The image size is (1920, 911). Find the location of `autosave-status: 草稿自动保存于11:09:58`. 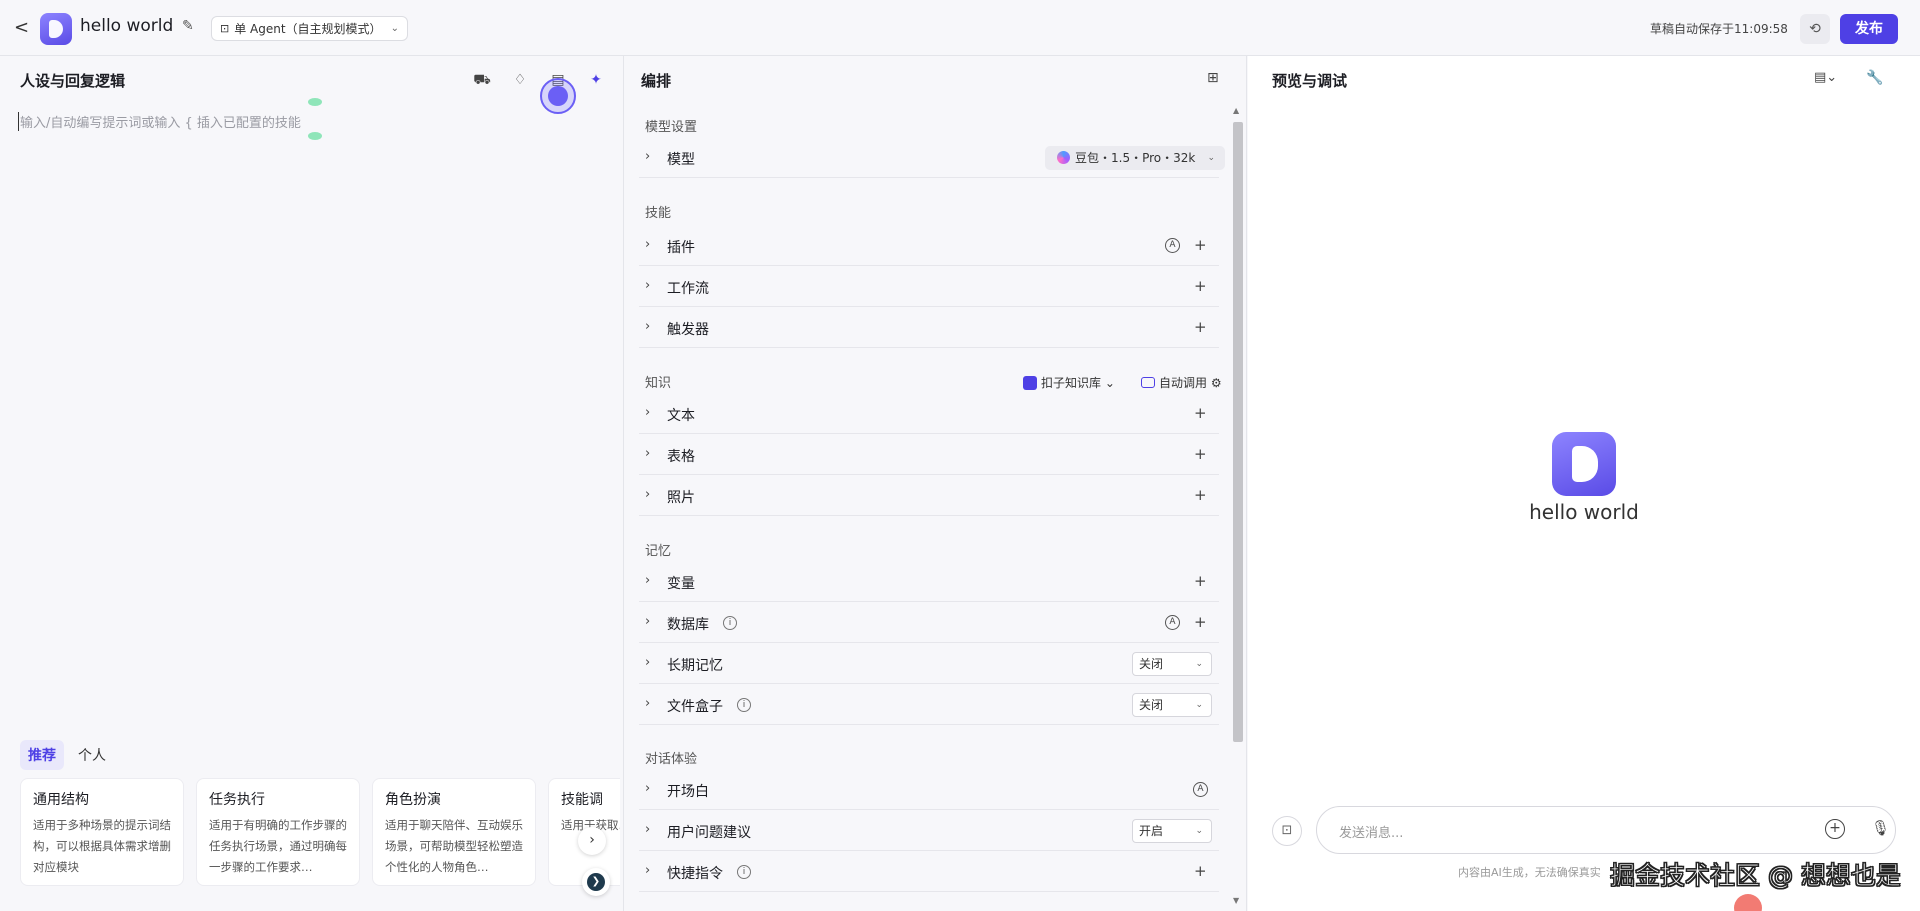

autosave-status: 草稿自动保存于11:09:58 is located at coordinates (1719, 29).